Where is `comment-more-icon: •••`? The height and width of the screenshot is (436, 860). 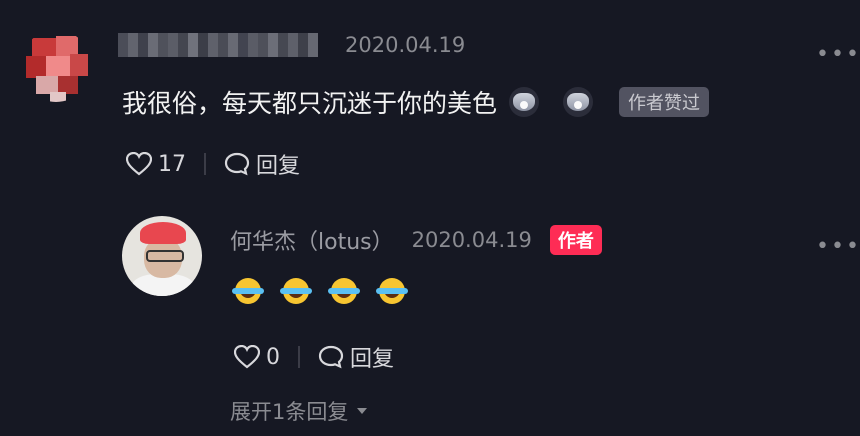
comment-more-icon: ••• is located at coordinates (838, 54).